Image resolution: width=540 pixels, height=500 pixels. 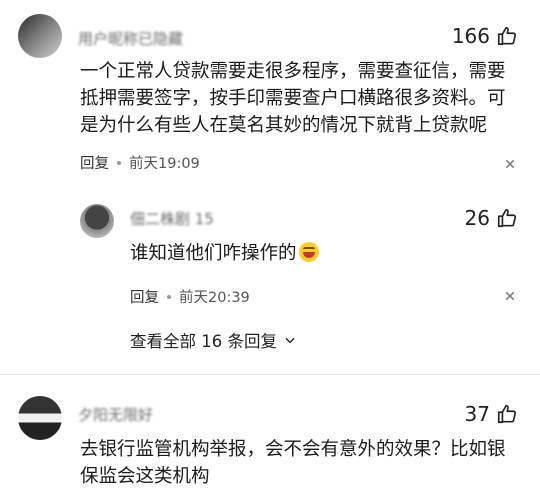 I want to click on comment-meta: 回复 前天20:39, so click(x=190, y=296).